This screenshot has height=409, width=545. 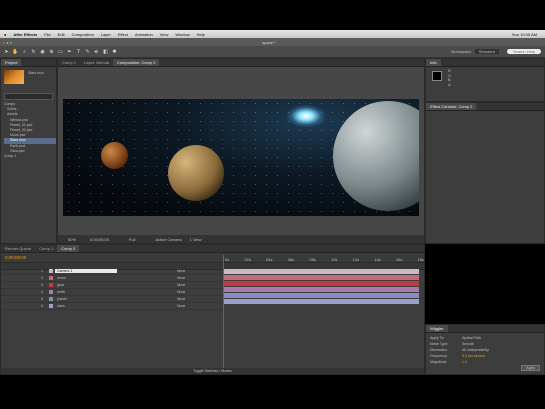 What do you see at coordinates (269, 259) in the screenshot?
I see `ruler-tick: 04s` at bounding box center [269, 259].